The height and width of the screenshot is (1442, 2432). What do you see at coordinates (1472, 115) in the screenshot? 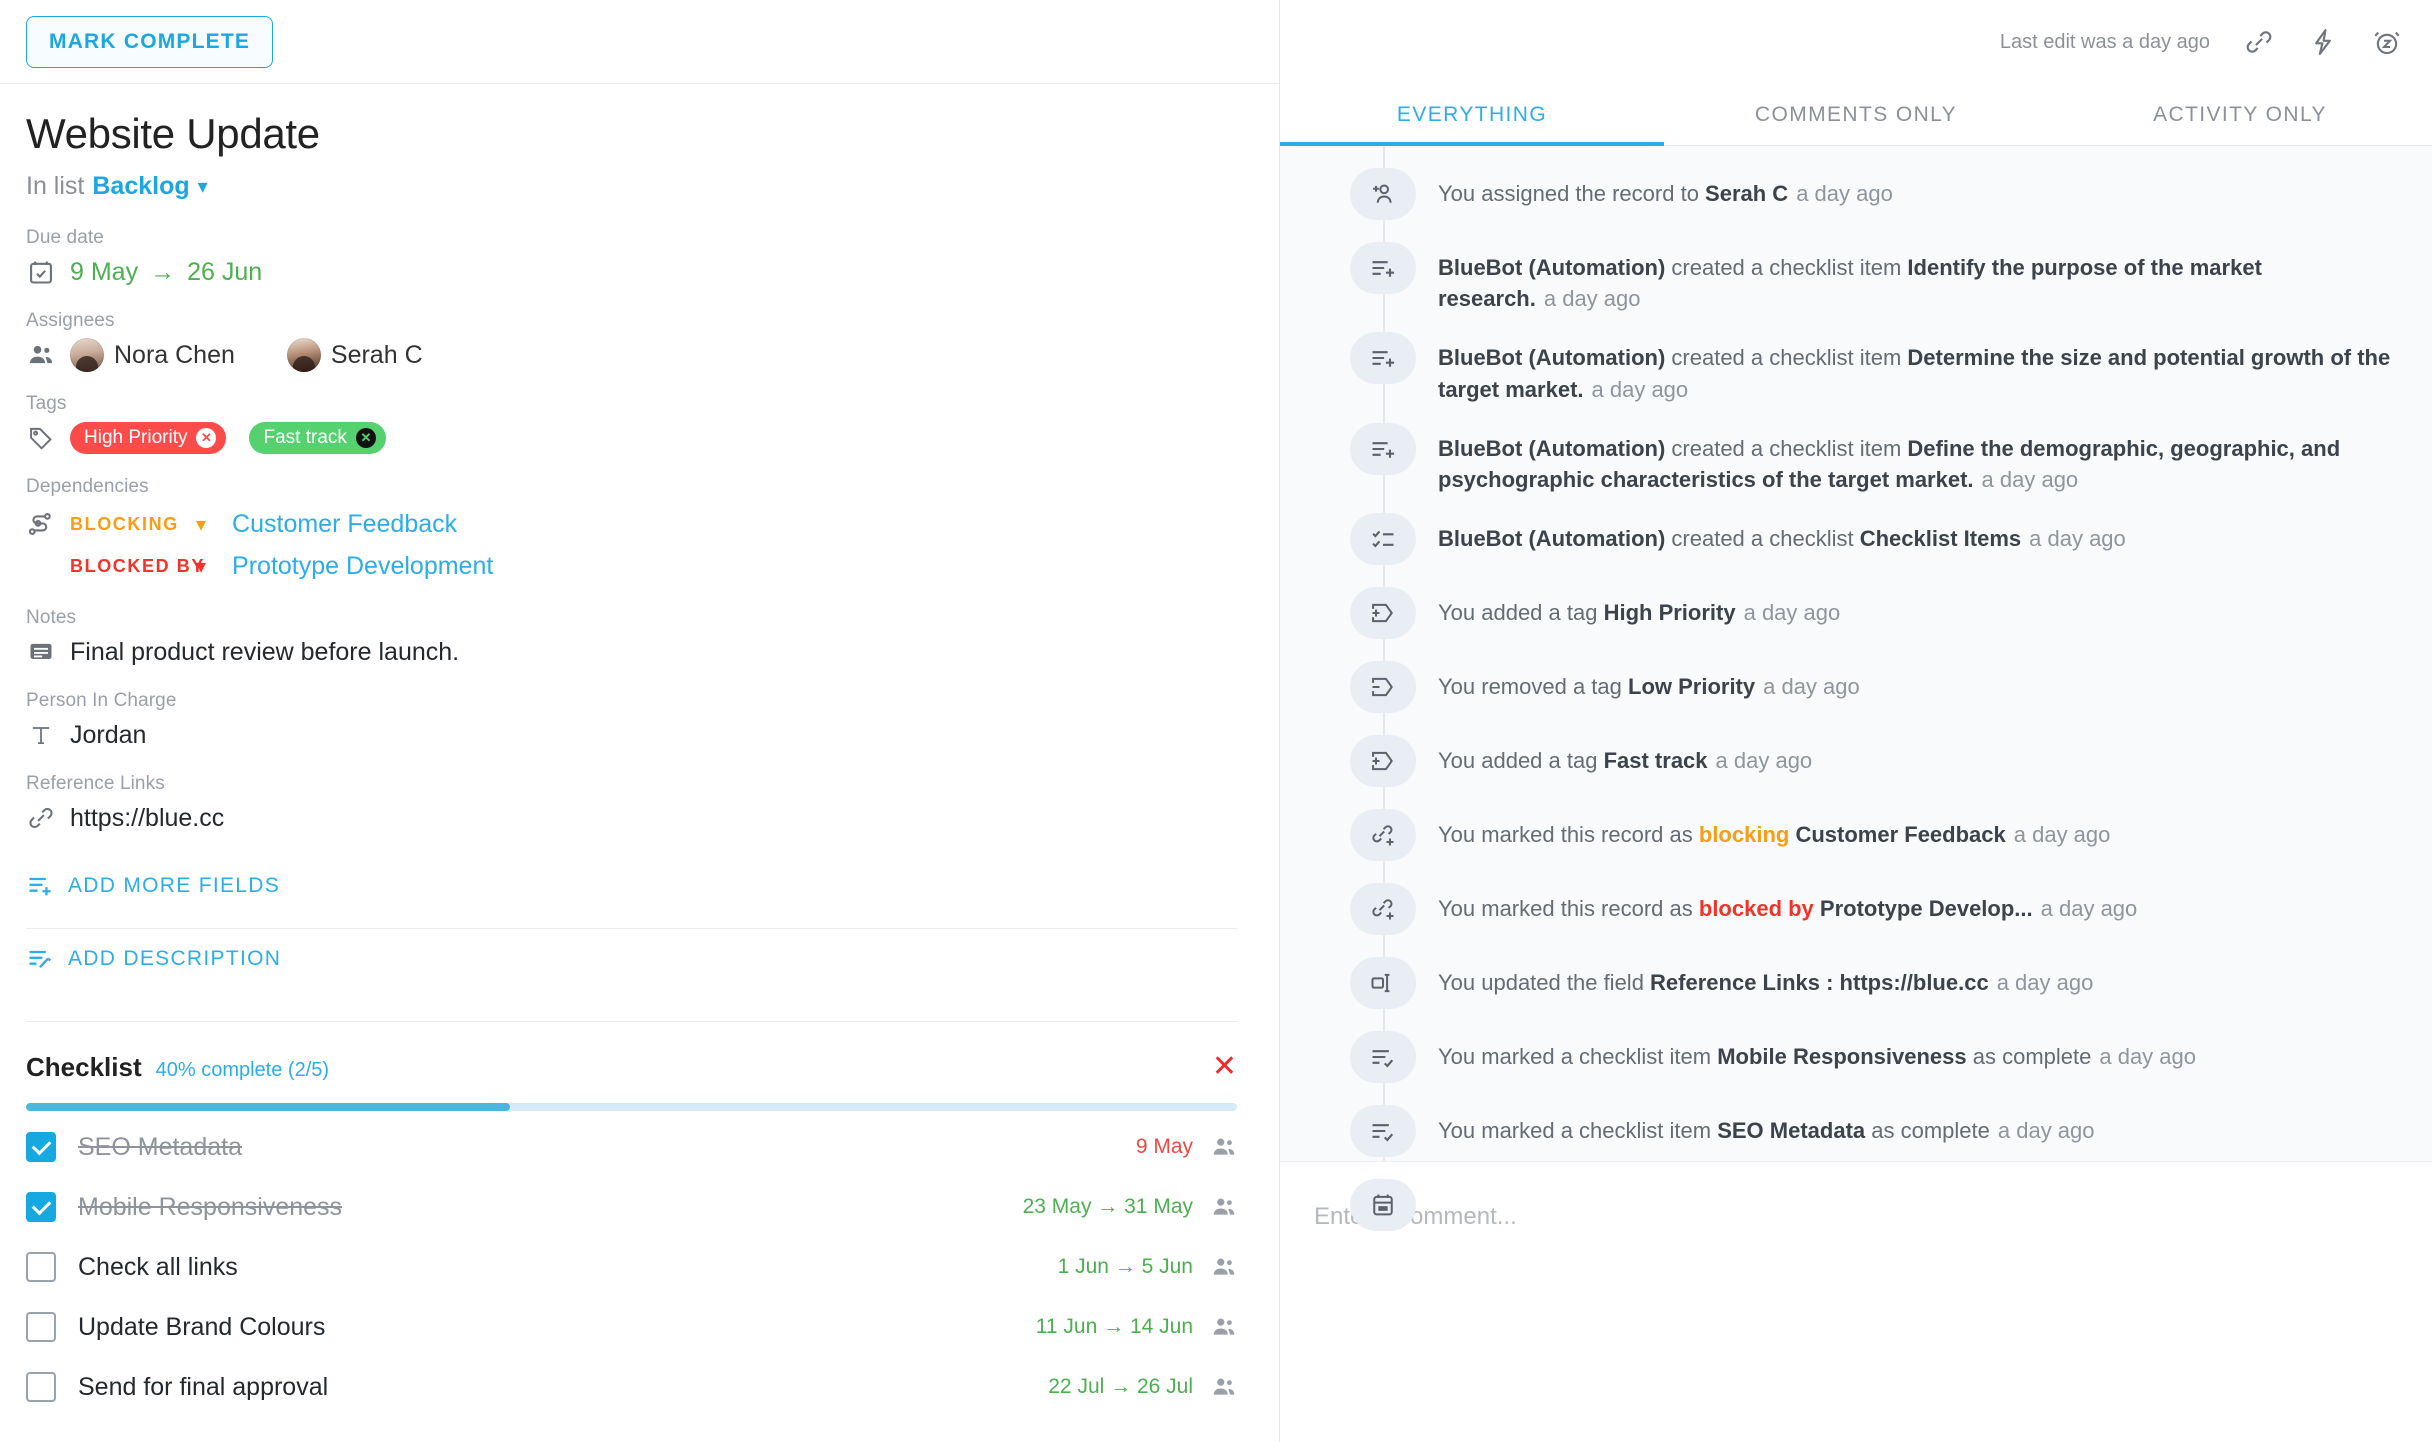
I see `tab-everything: EVERYTHING` at bounding box center [1472, 115].